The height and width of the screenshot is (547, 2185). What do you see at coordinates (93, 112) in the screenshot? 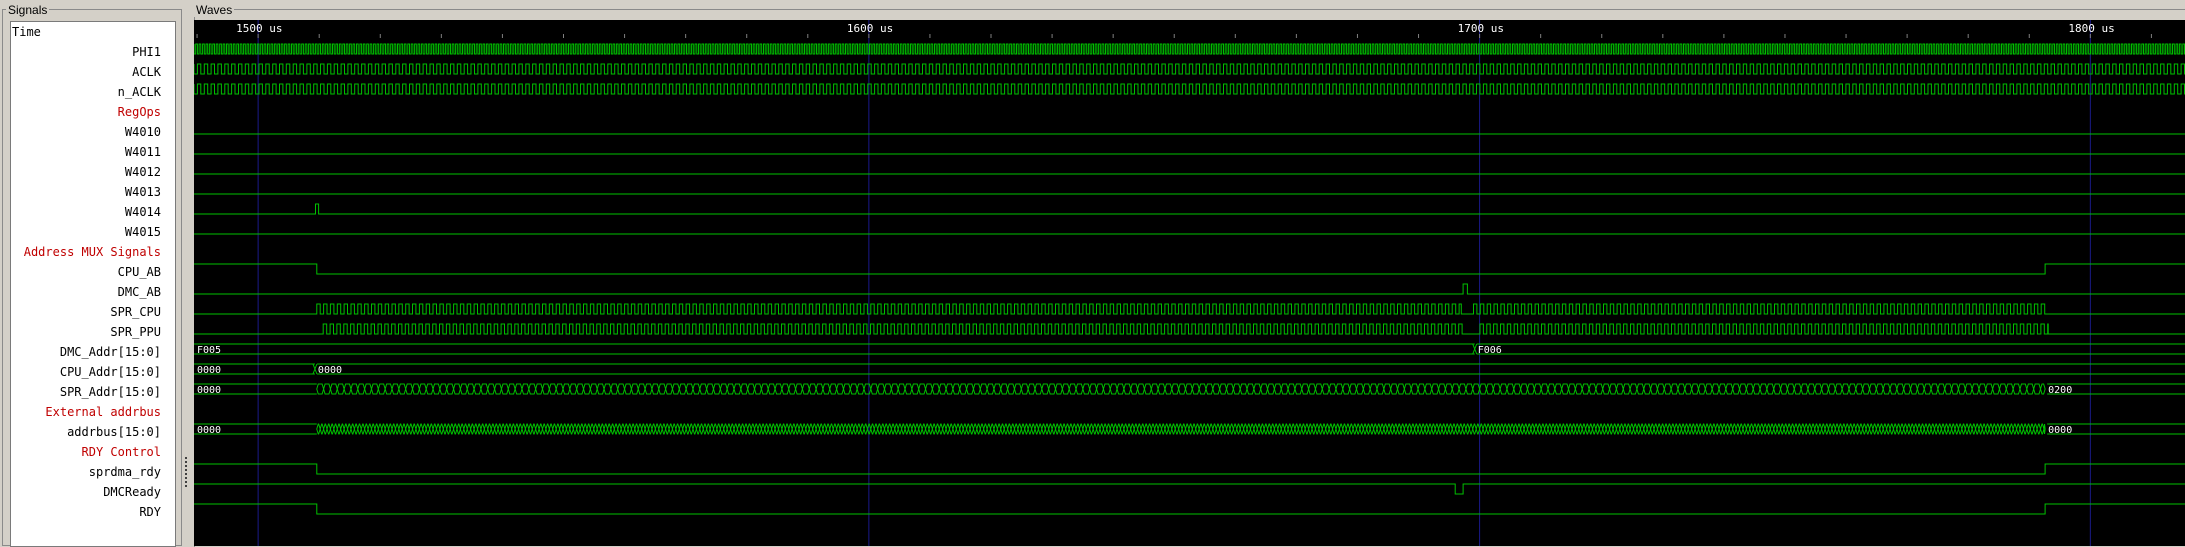
I see `signal-group-header: RegOps` at bounding box center [93, 112].